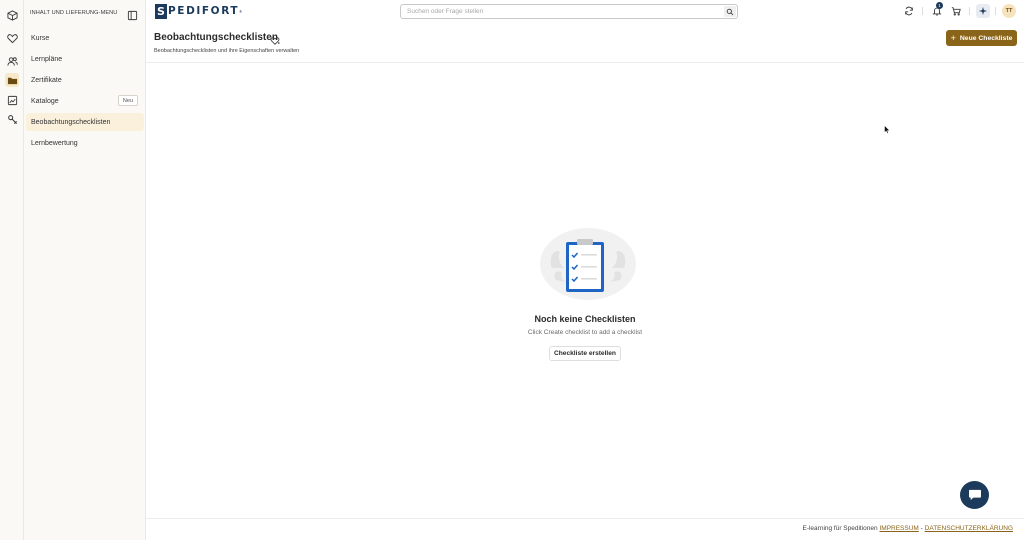 This screenshot has width=1024, height=540. What do you see at coordinates (46, 80) in the screenshot?
I see `sidebar-item-label: Zertifikate` at bounding box center [46, 80].